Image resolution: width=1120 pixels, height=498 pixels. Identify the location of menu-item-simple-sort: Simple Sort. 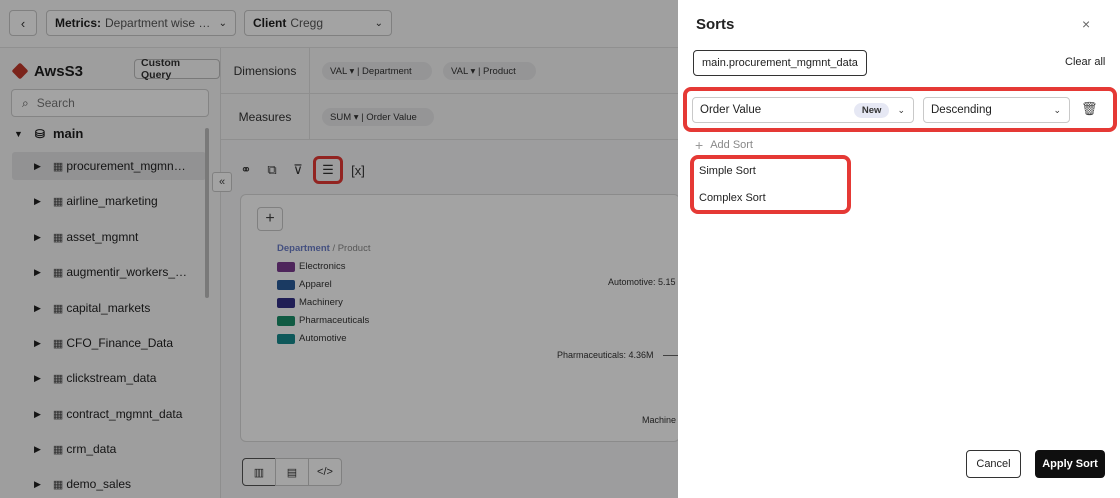
(727, 171).